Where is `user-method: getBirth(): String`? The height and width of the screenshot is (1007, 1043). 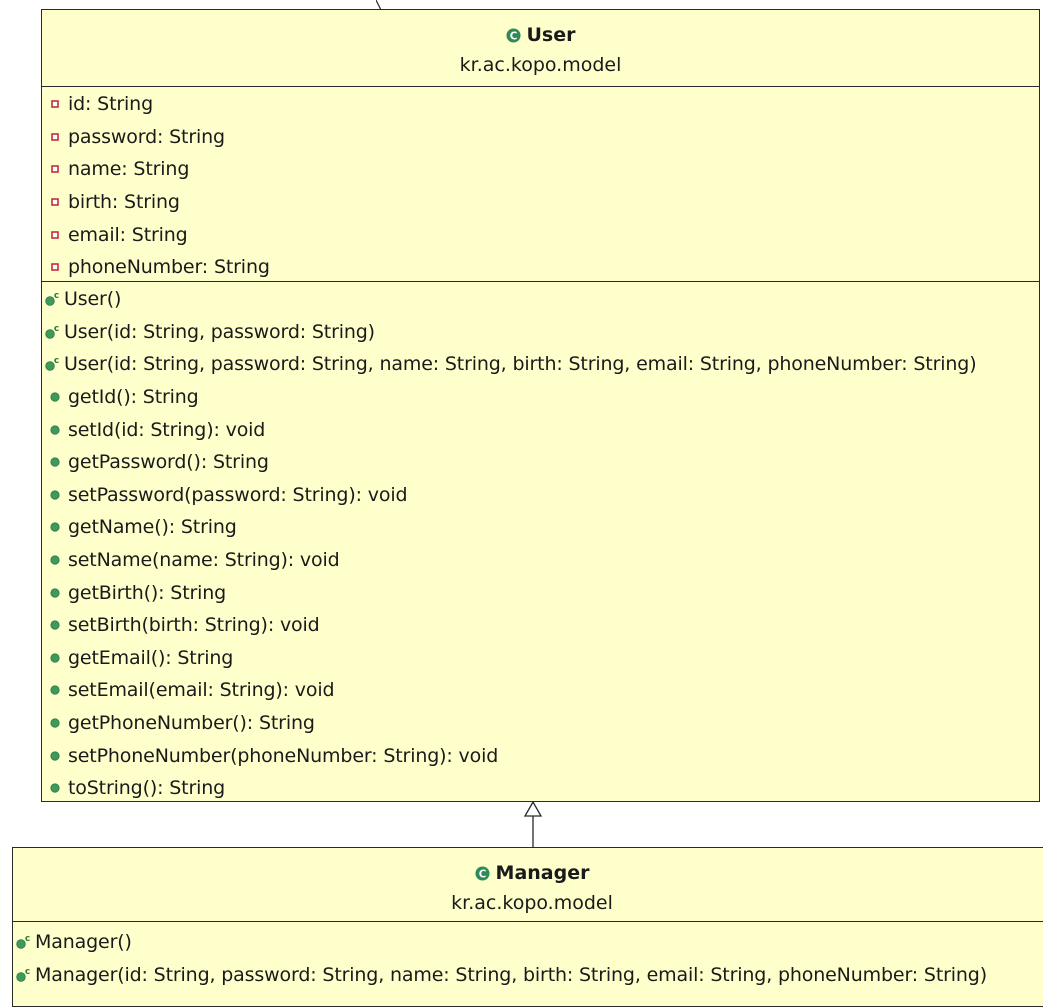
user-method: getBirth(): String is located at coordinates (540, 592).